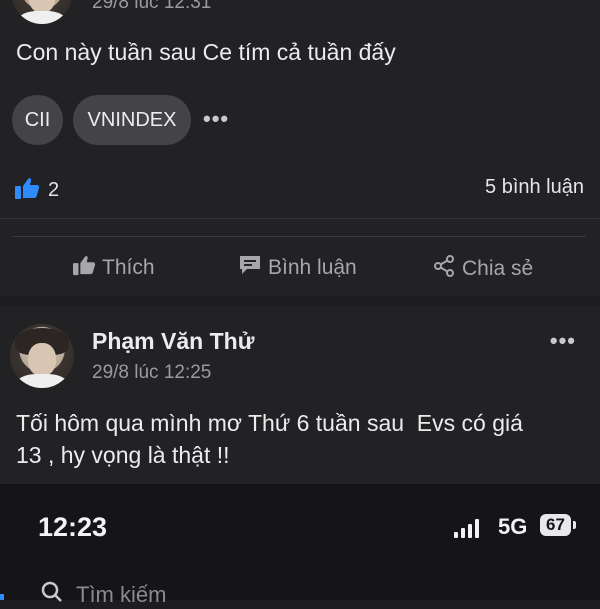 Image resolution: width=600 pixels, height=609 pixels. I want to click on edge-accent, so click(2, 597).